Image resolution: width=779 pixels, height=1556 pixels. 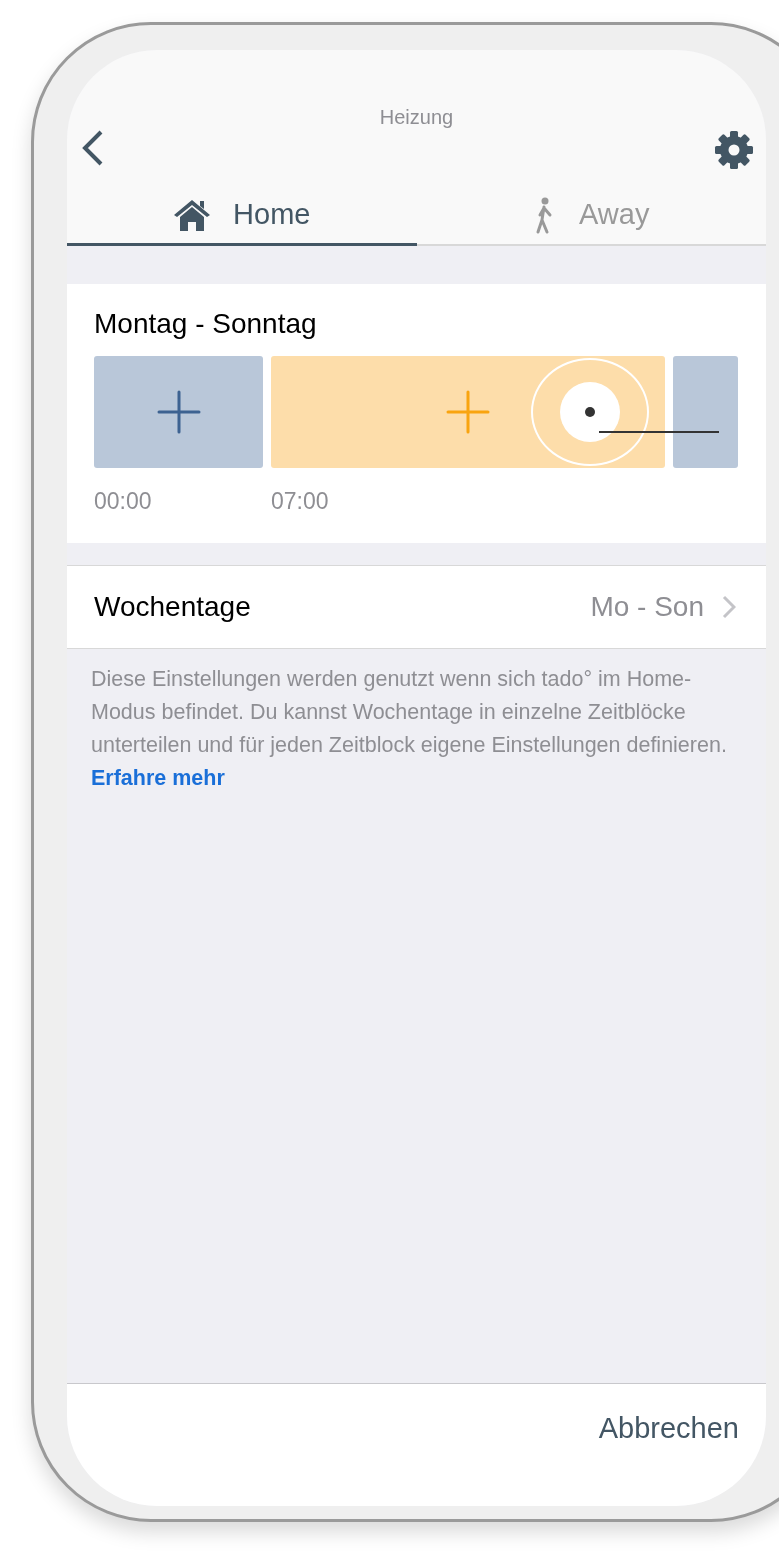 What do you see at coordinates (416, 607) in the screenshot?
I see `weekdays-row: Wochentage Mo - Son` at bounding box center [416, 607].